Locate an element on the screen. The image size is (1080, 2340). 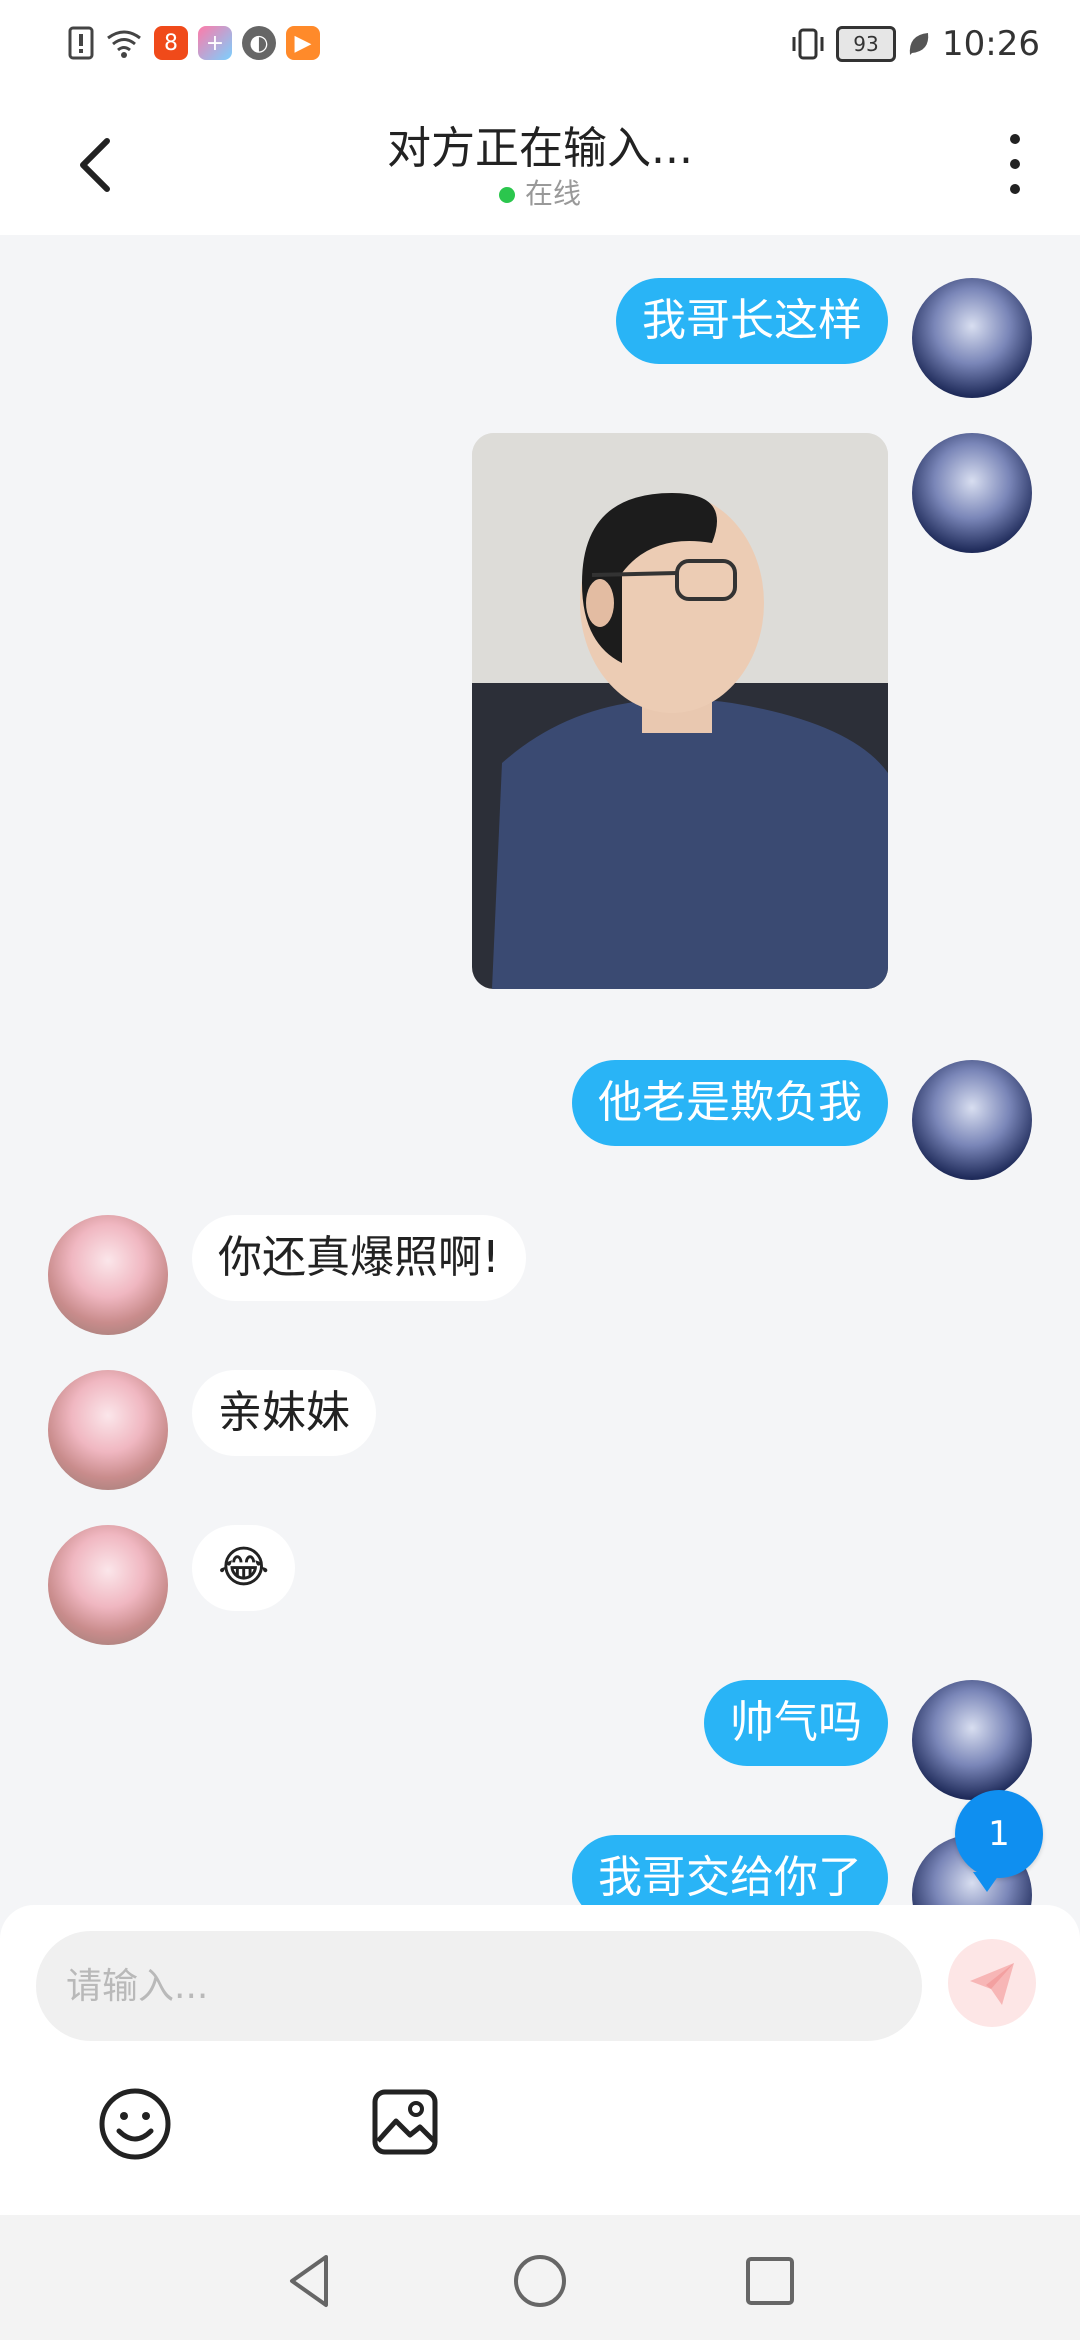
online-status-label: 在线 is located at coordinates (552, 193).